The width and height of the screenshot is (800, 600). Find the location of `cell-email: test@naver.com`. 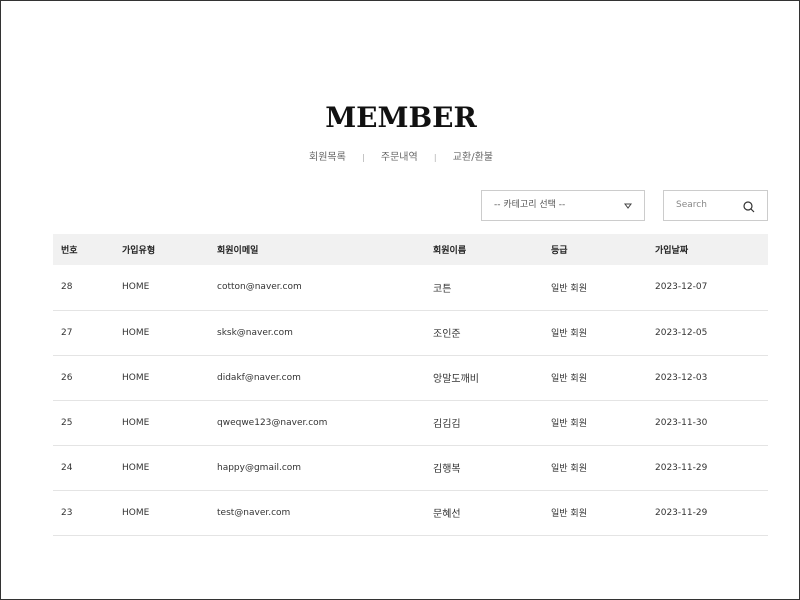

cell-email: test@naver.com is located at coordinates (254, 512).